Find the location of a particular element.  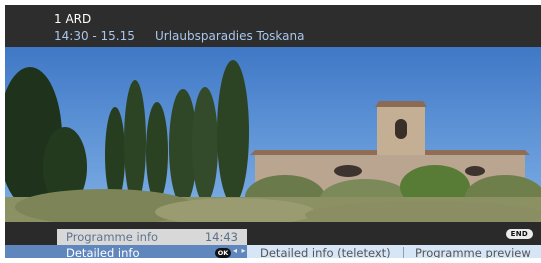

programme-title: Urlaubsparadies Toskana is located at coordinates (230, 36).